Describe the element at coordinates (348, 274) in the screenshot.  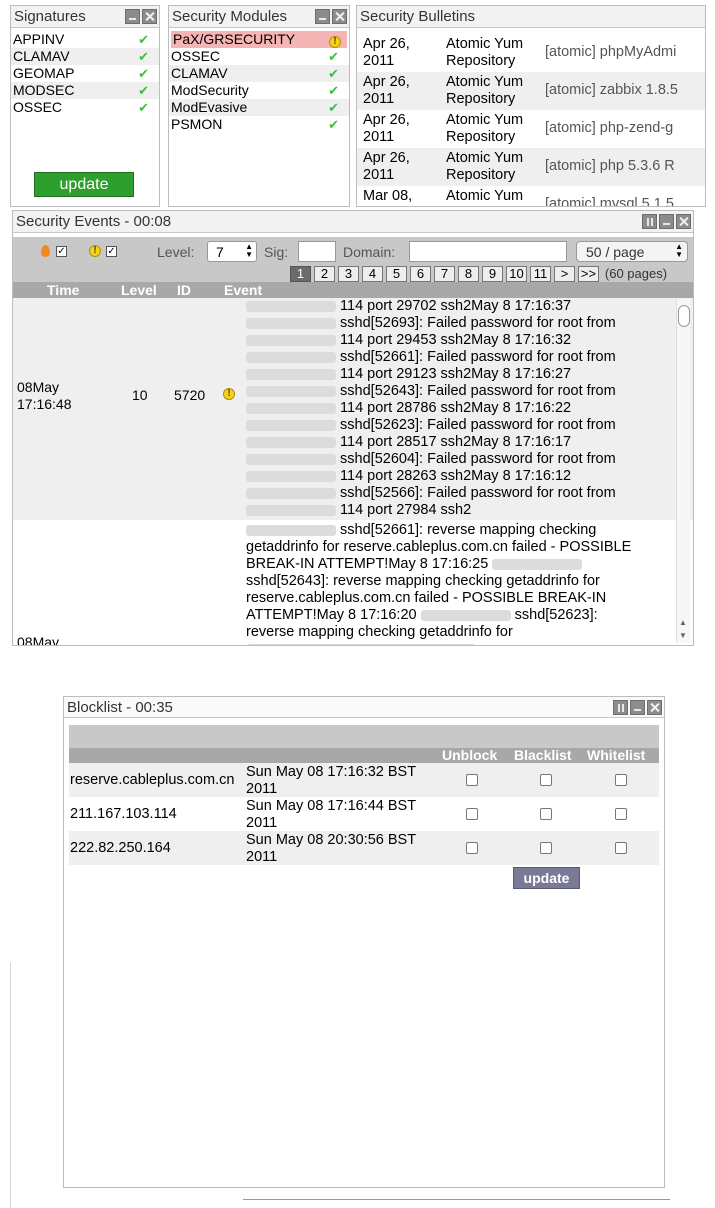
I see `page-button: 3` at that location.